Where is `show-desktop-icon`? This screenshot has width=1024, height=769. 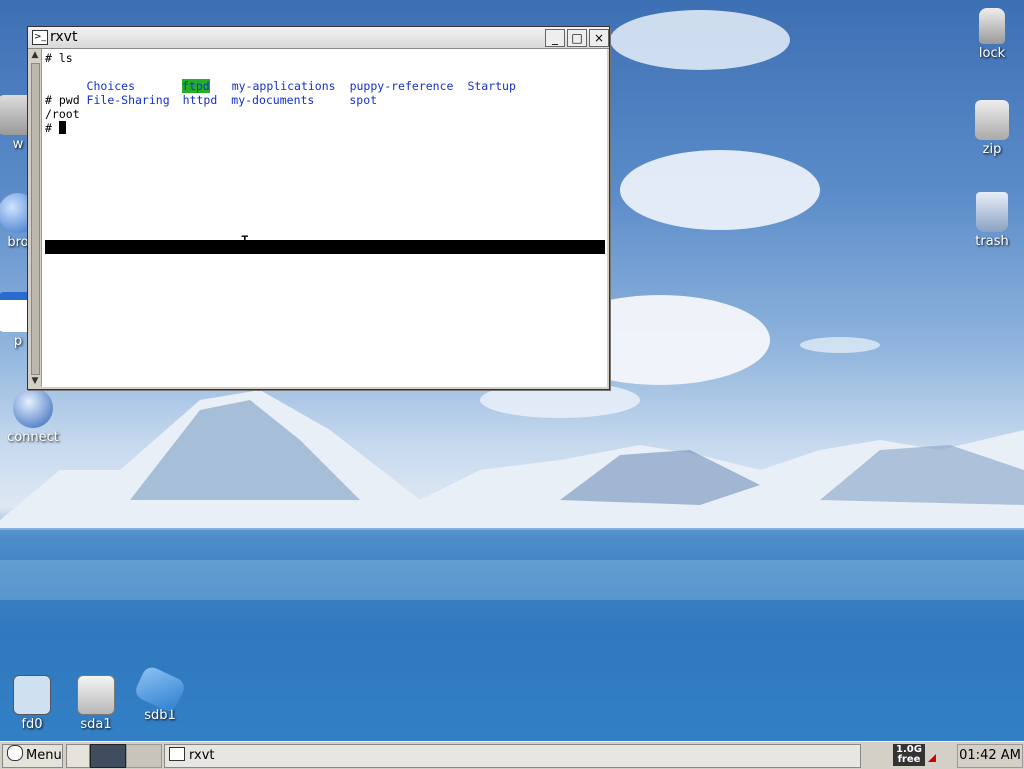 show-desktop-icon is located at coordinates (78, 756).